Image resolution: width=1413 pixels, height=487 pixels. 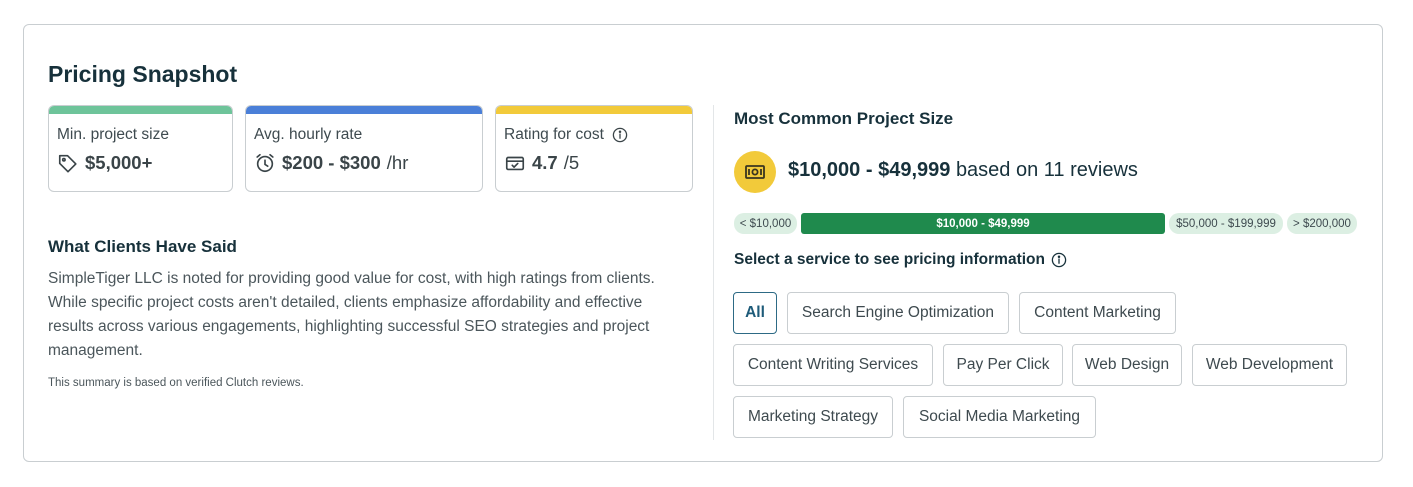 I want to click on hourly-unit: /hr, so click(x=397, y=162).